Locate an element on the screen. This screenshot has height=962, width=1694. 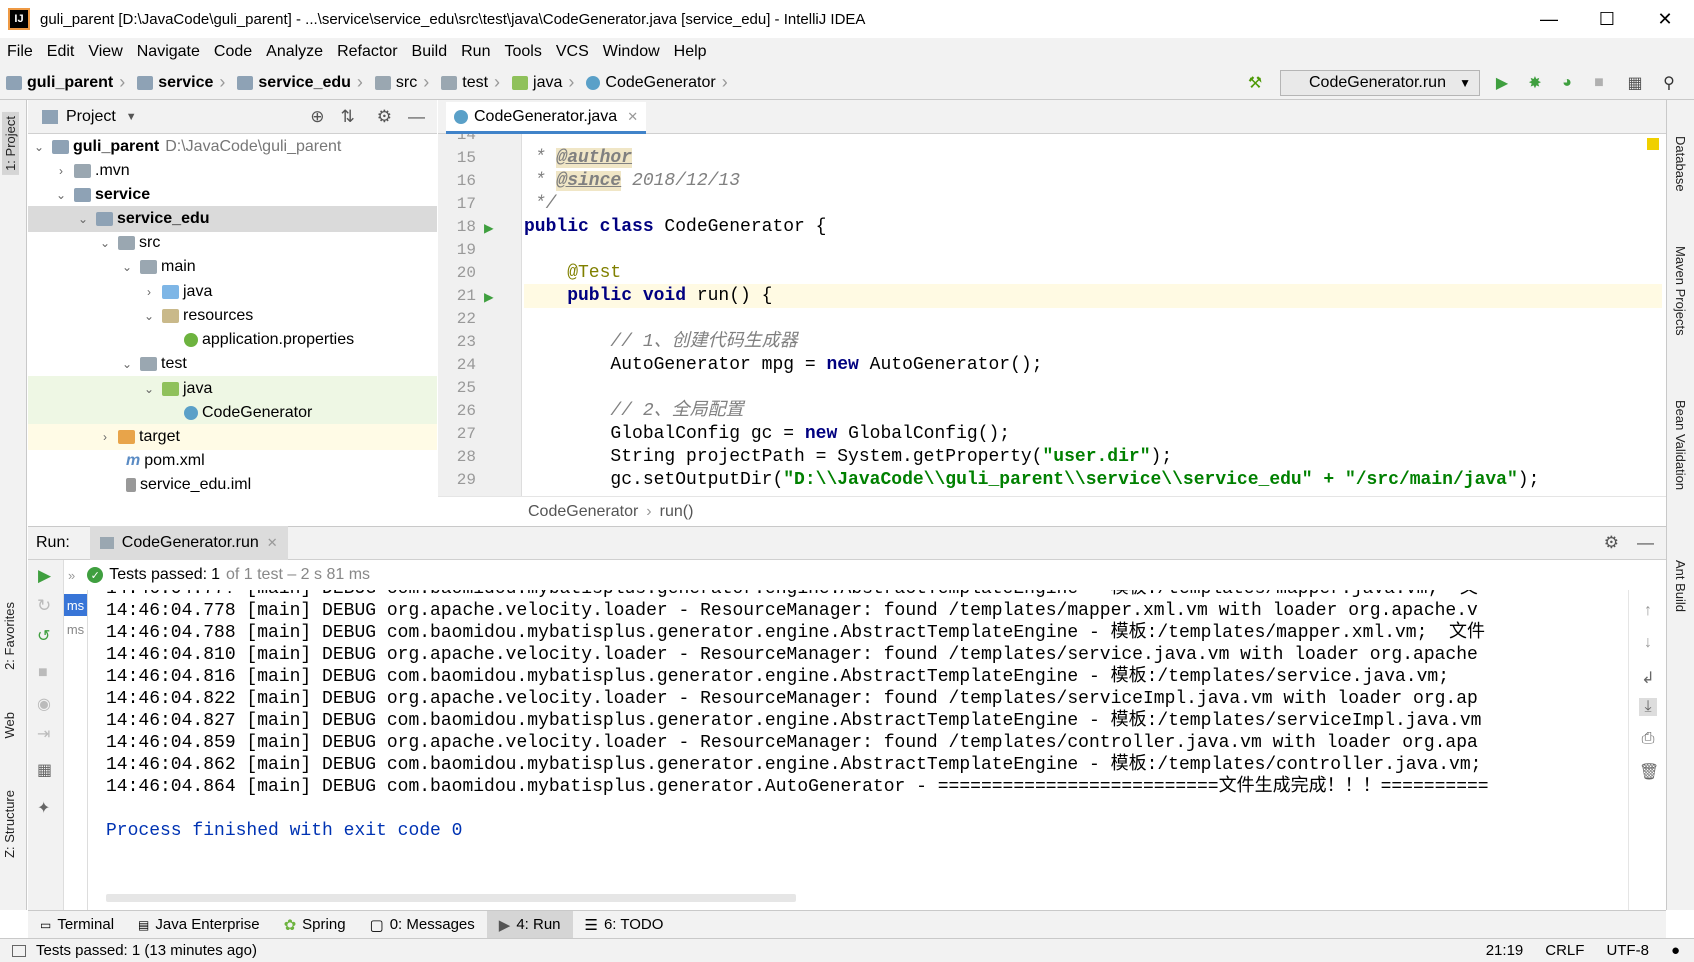
pin-icon: ✦ is located at coordinates (43, 808).